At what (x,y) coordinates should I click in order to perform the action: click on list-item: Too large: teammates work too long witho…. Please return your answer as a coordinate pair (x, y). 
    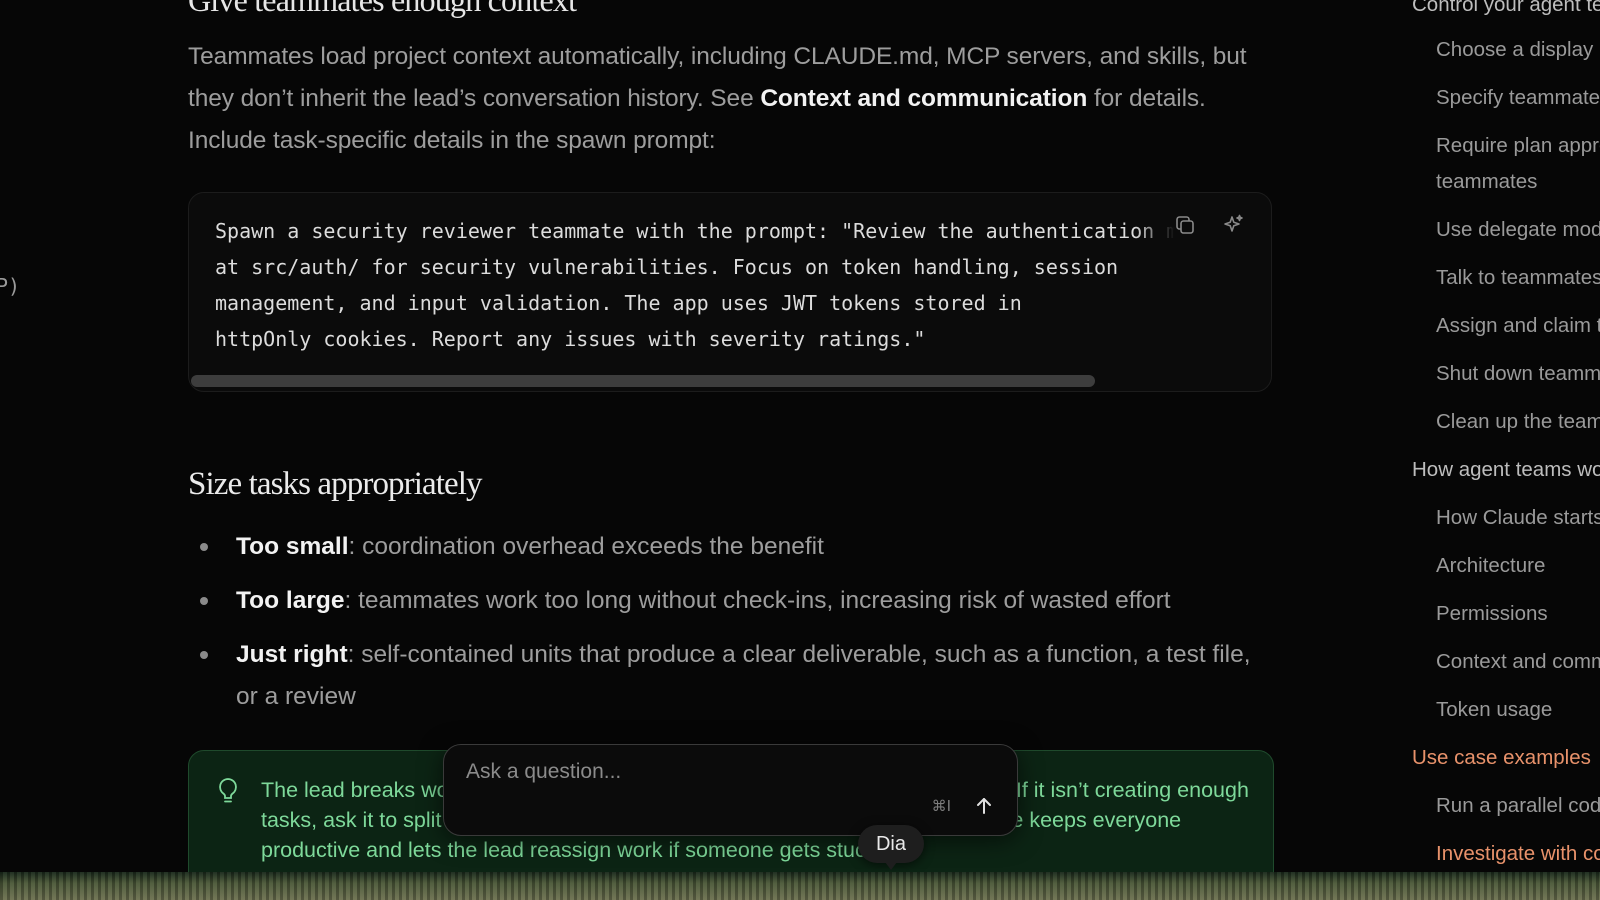
    Looking at the image, I should click on (730, 601).